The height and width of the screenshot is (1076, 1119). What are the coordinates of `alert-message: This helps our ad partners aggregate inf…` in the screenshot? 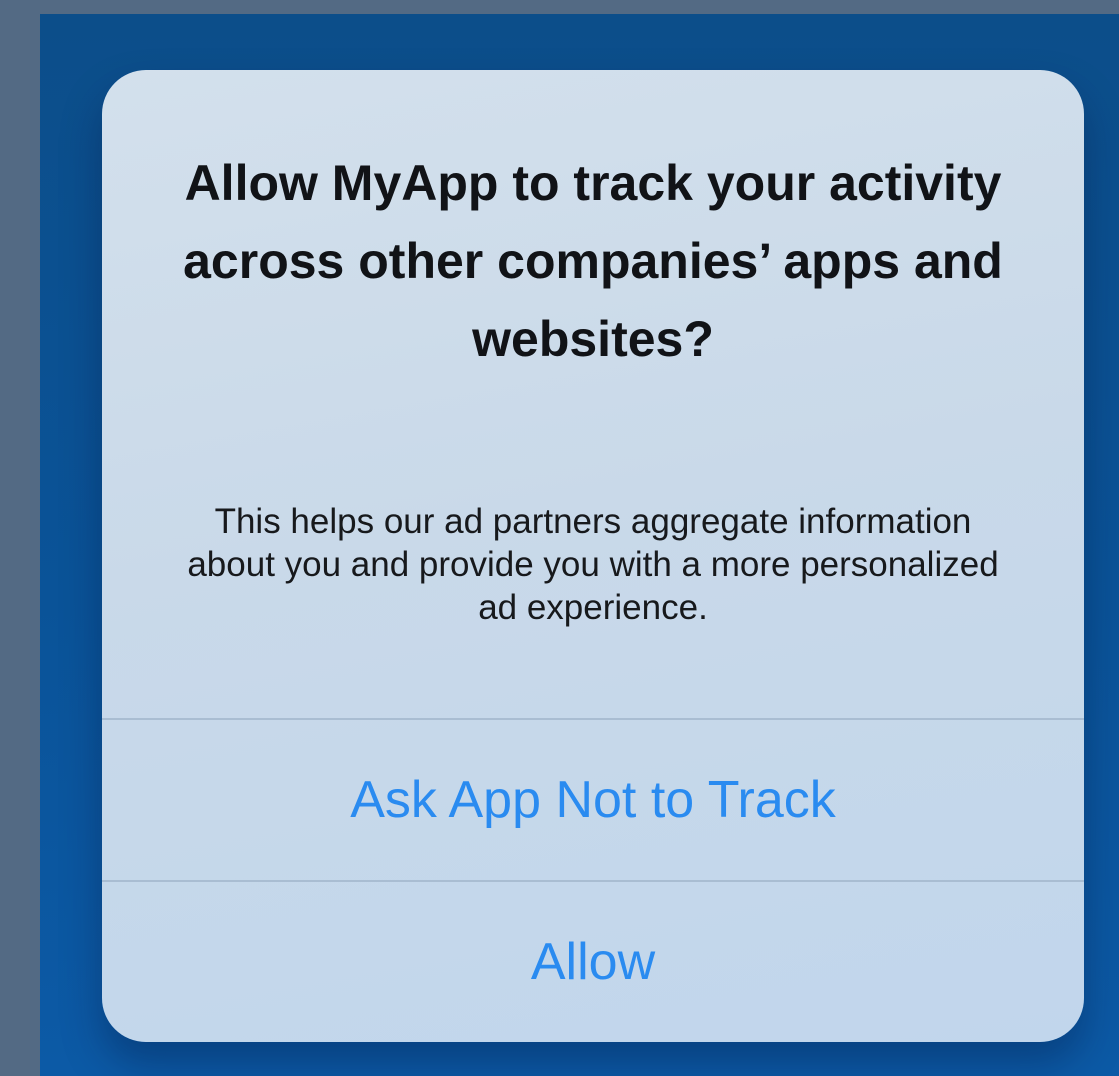 It's located at (593, 564).